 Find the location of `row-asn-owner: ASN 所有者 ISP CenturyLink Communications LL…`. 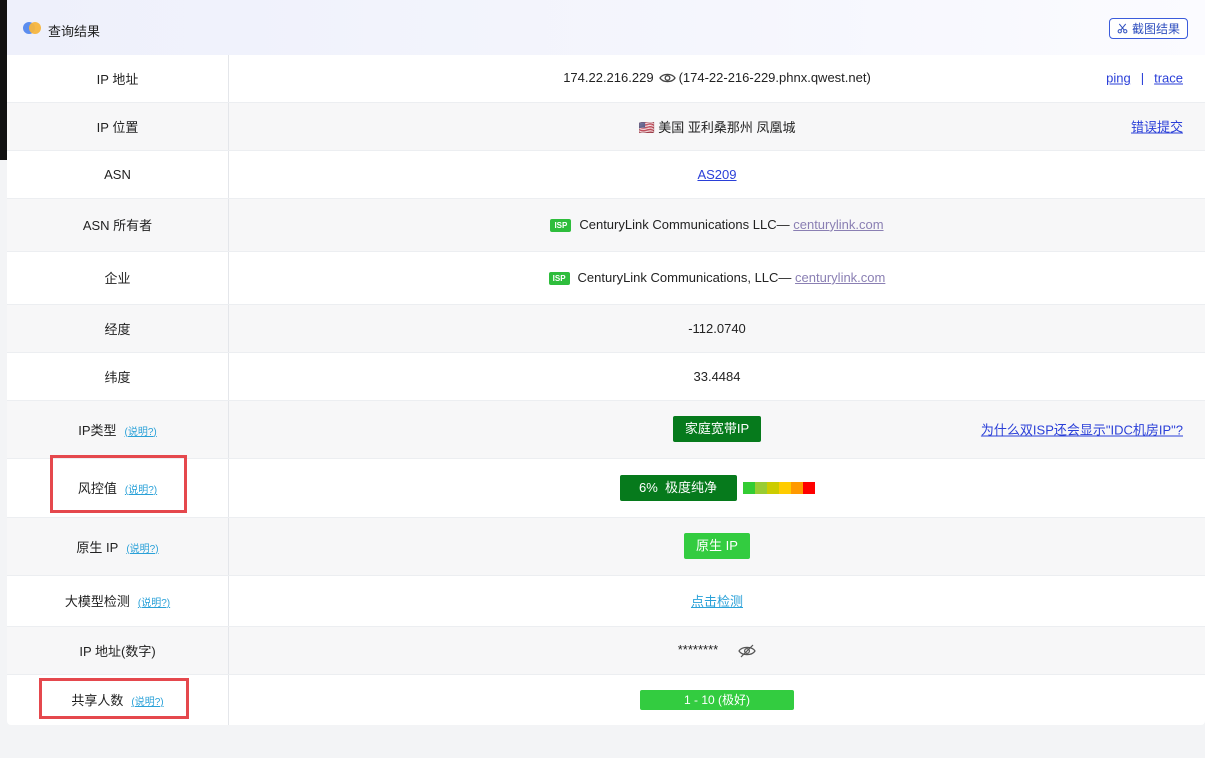

row-asn-owner: ASN 所有者 ISP CenturyLink Communications LL… is located at coordinates (606, 225).